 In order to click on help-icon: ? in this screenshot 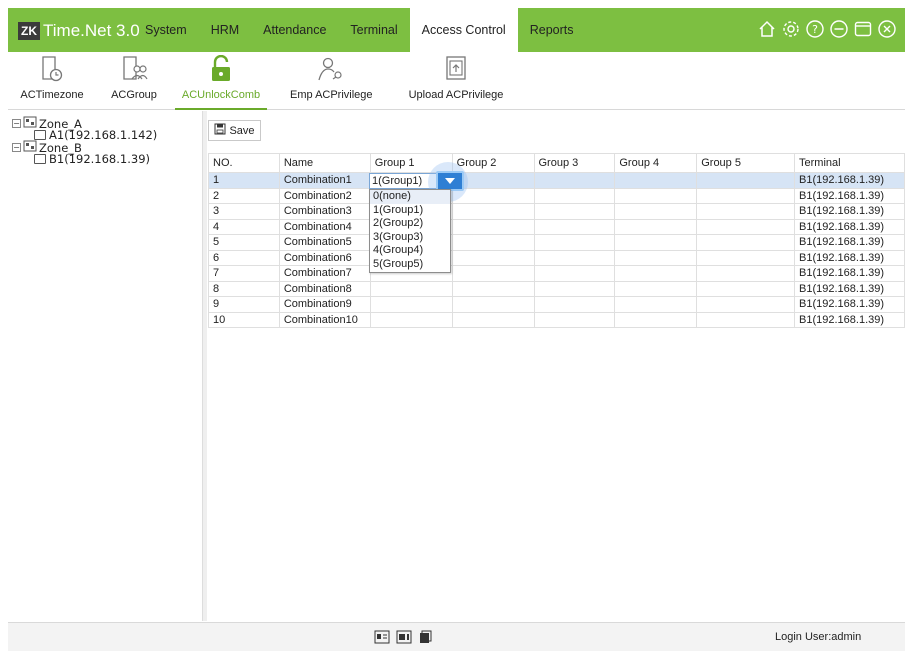, I will do `click(815, 29)`.